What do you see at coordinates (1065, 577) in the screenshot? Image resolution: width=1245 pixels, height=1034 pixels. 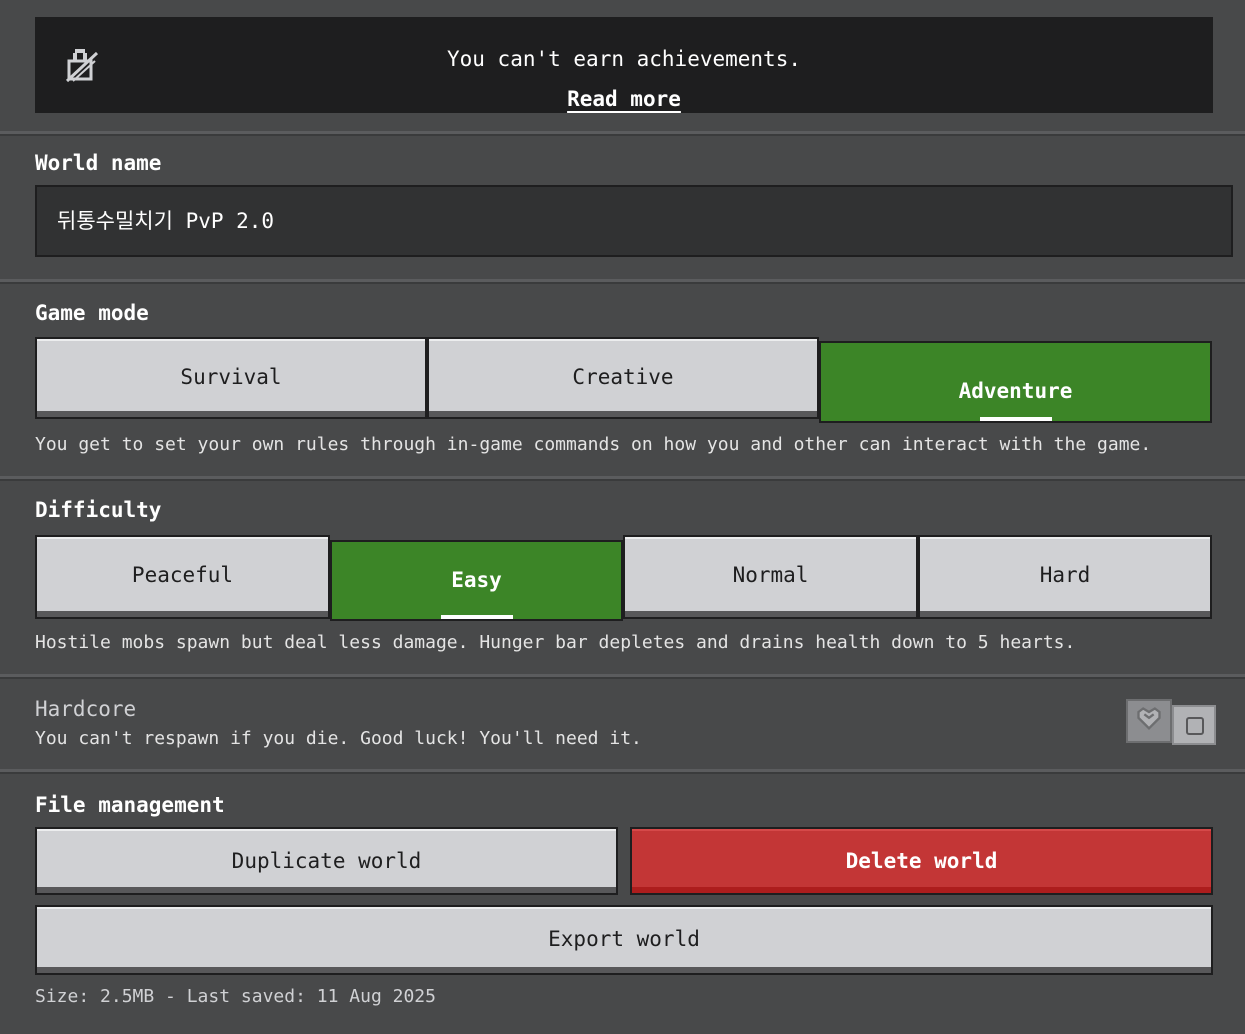 I see `difficulty-hard-button: Hard` at bounding box center [1065, 577].